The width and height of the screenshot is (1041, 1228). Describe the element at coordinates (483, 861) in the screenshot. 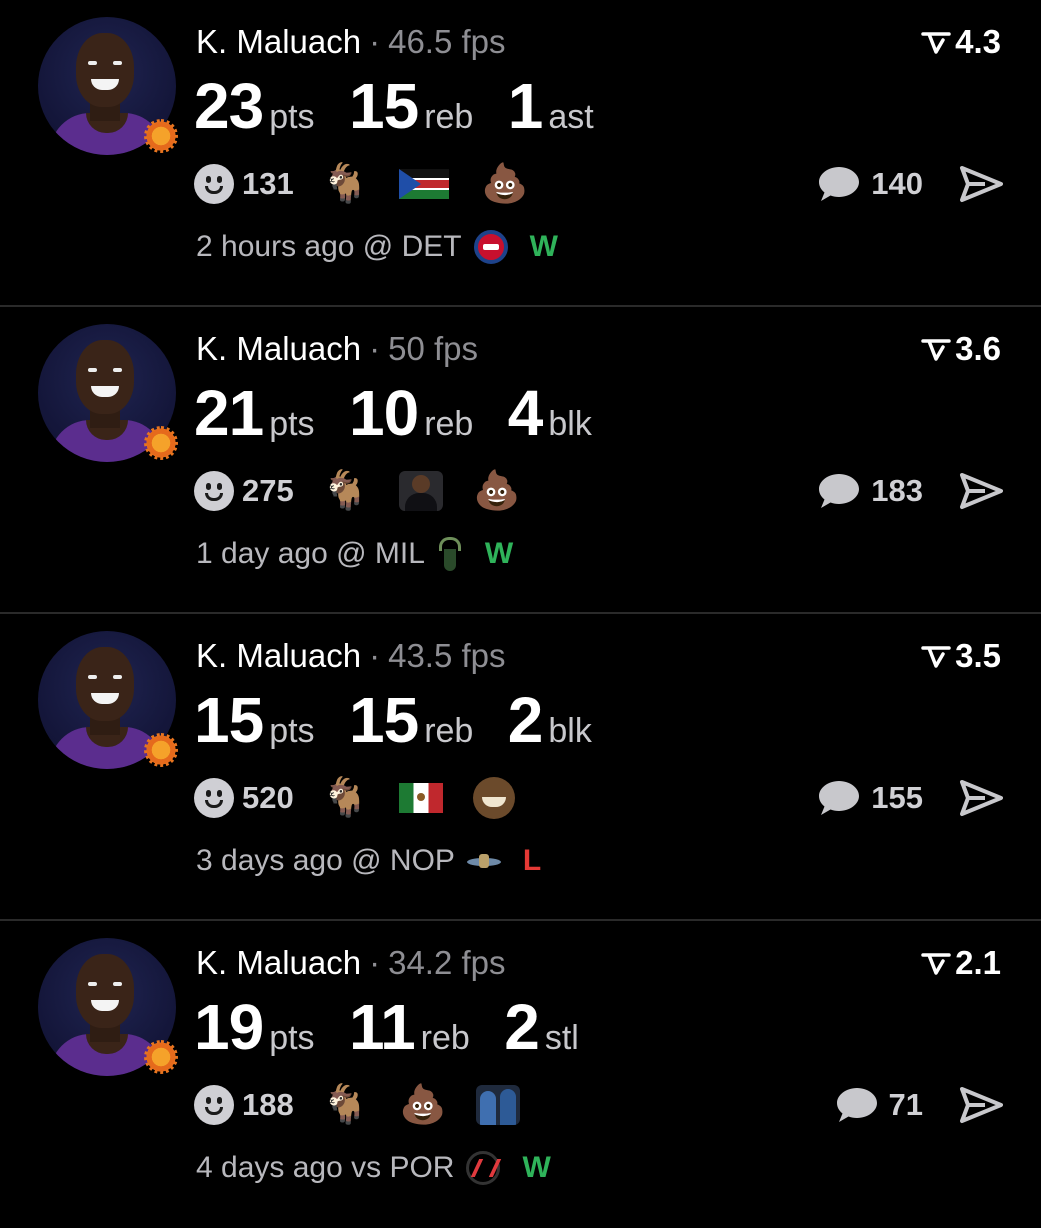

I see `pelicans-logo-icon` at that location.